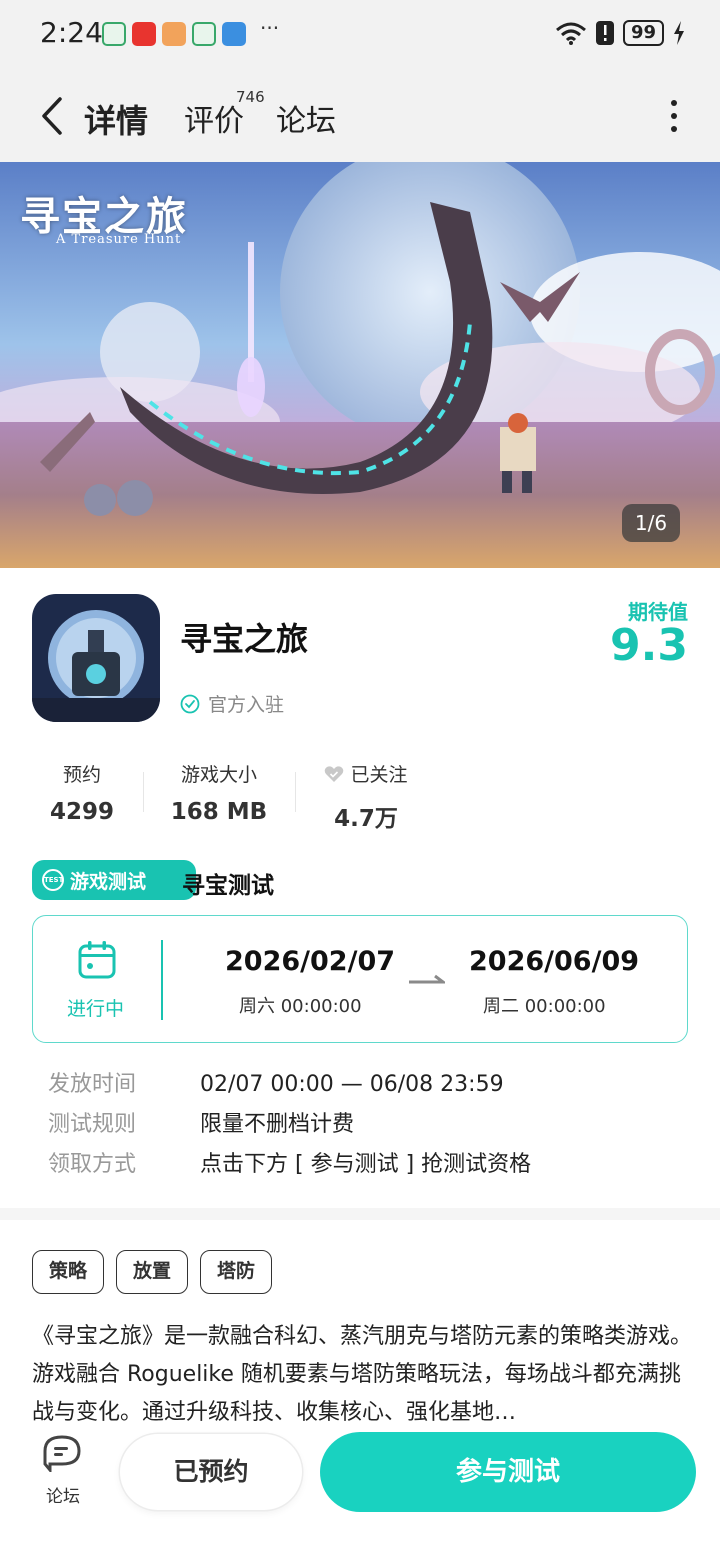  What do you see at coordinates (92, 1164) in the screenshot?
I see `info-key: 领取方式` at bounding box center [92, 1164].